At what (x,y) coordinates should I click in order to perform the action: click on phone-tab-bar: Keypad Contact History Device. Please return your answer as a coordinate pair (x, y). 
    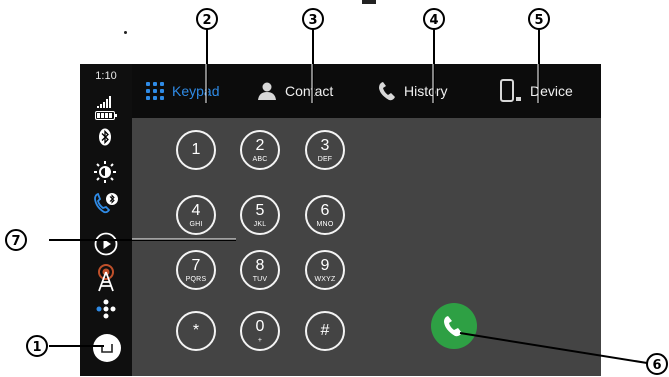
    Looking at the image, I should click on (366, 91).